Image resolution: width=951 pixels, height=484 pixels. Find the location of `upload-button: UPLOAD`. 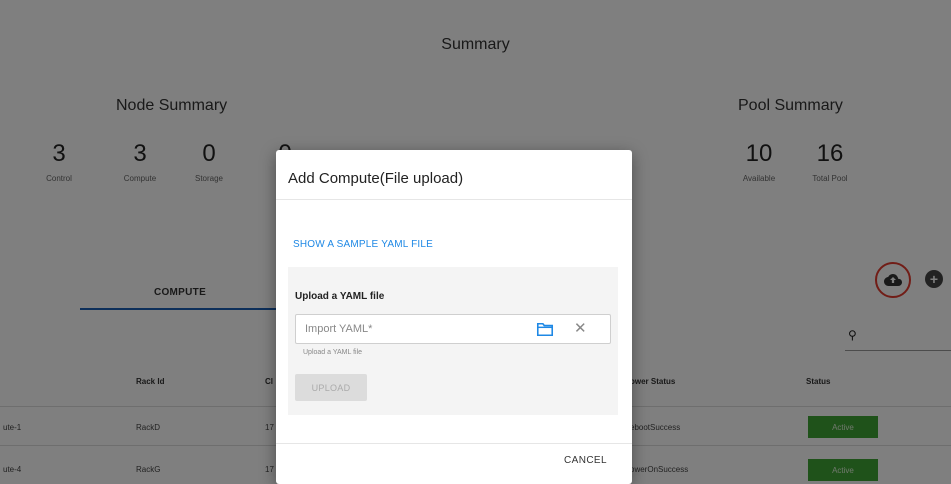

upload-button: UPLOAD is located at coordinates (331, 387).